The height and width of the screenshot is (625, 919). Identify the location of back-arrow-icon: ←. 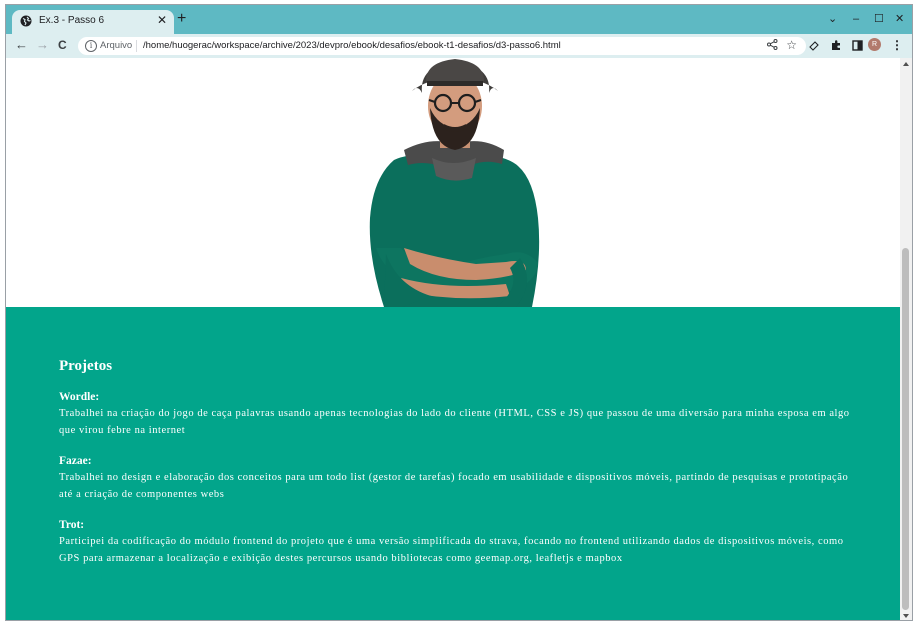
(21, 45).